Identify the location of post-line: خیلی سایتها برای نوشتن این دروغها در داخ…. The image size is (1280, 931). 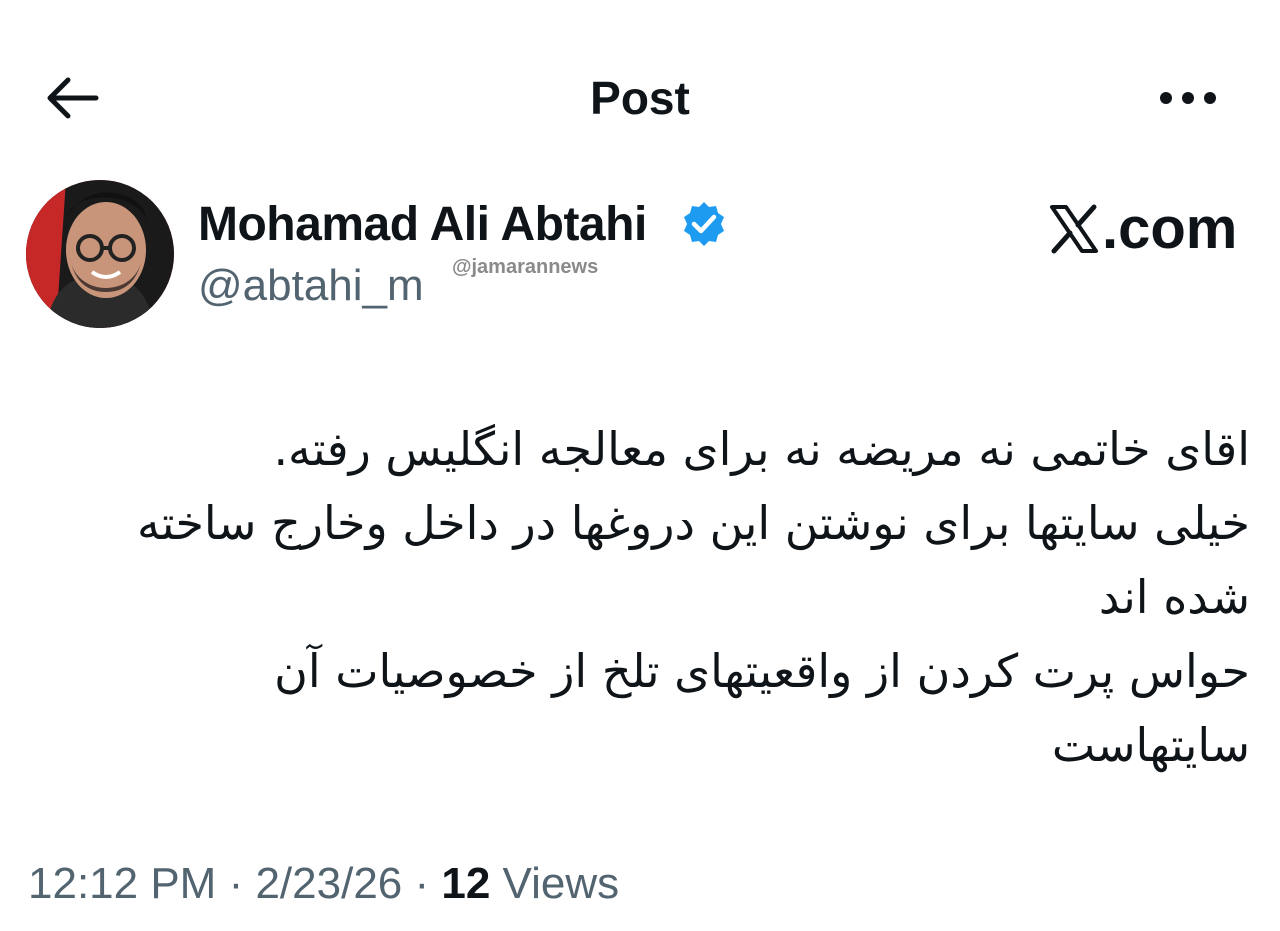
(693, 523).